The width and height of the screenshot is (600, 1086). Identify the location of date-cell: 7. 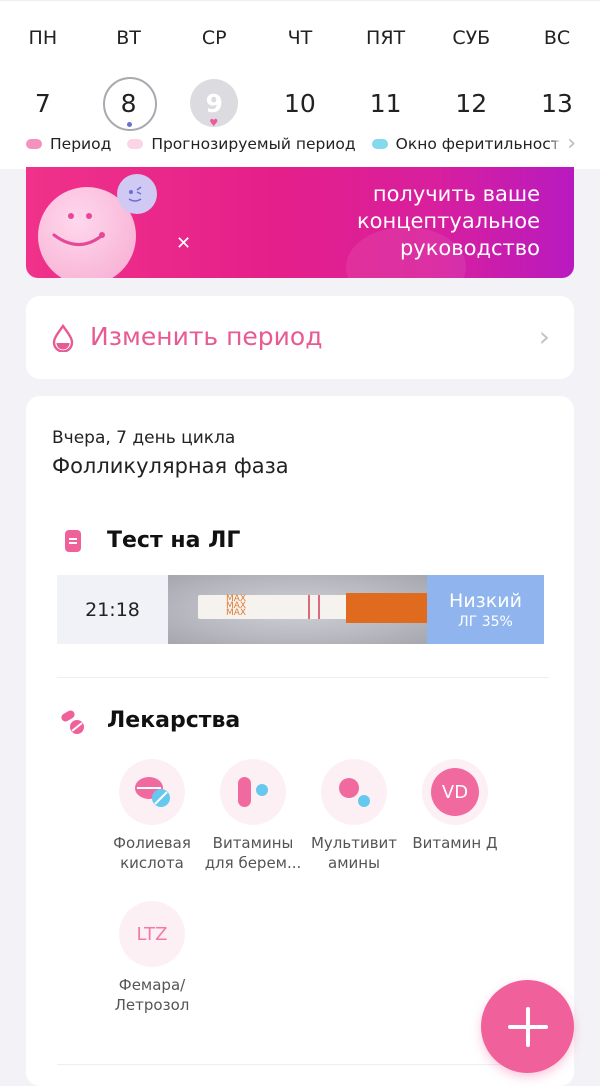
(43, 103).